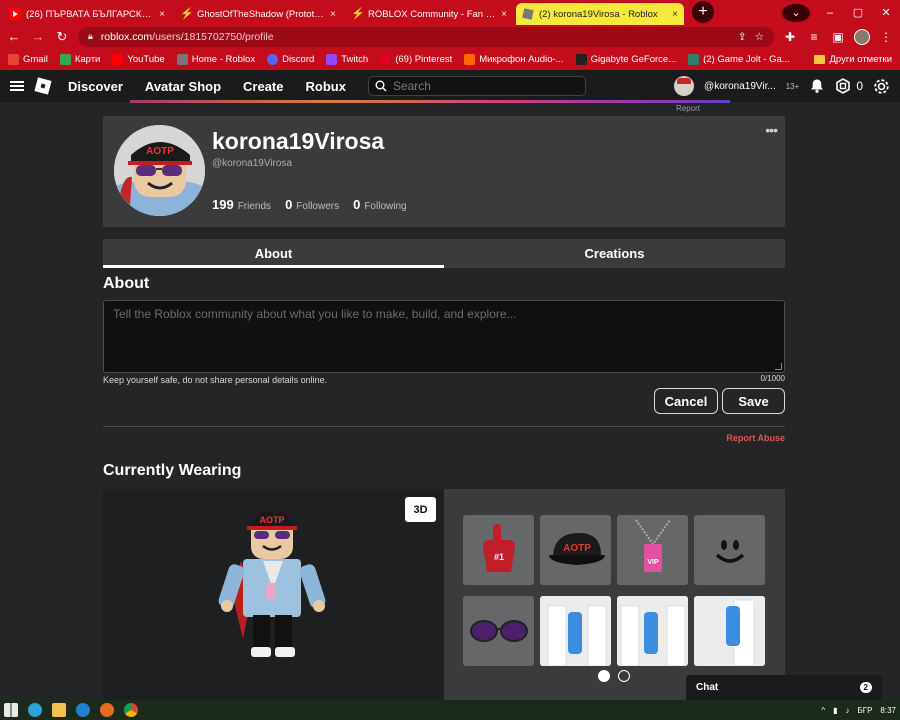 The height and width of the screenshot is (720, 900). Describe the element at coordinates (416, 59) in the screenshot. I see `bookmark-pinterest: (69) Pinterest` at that location.